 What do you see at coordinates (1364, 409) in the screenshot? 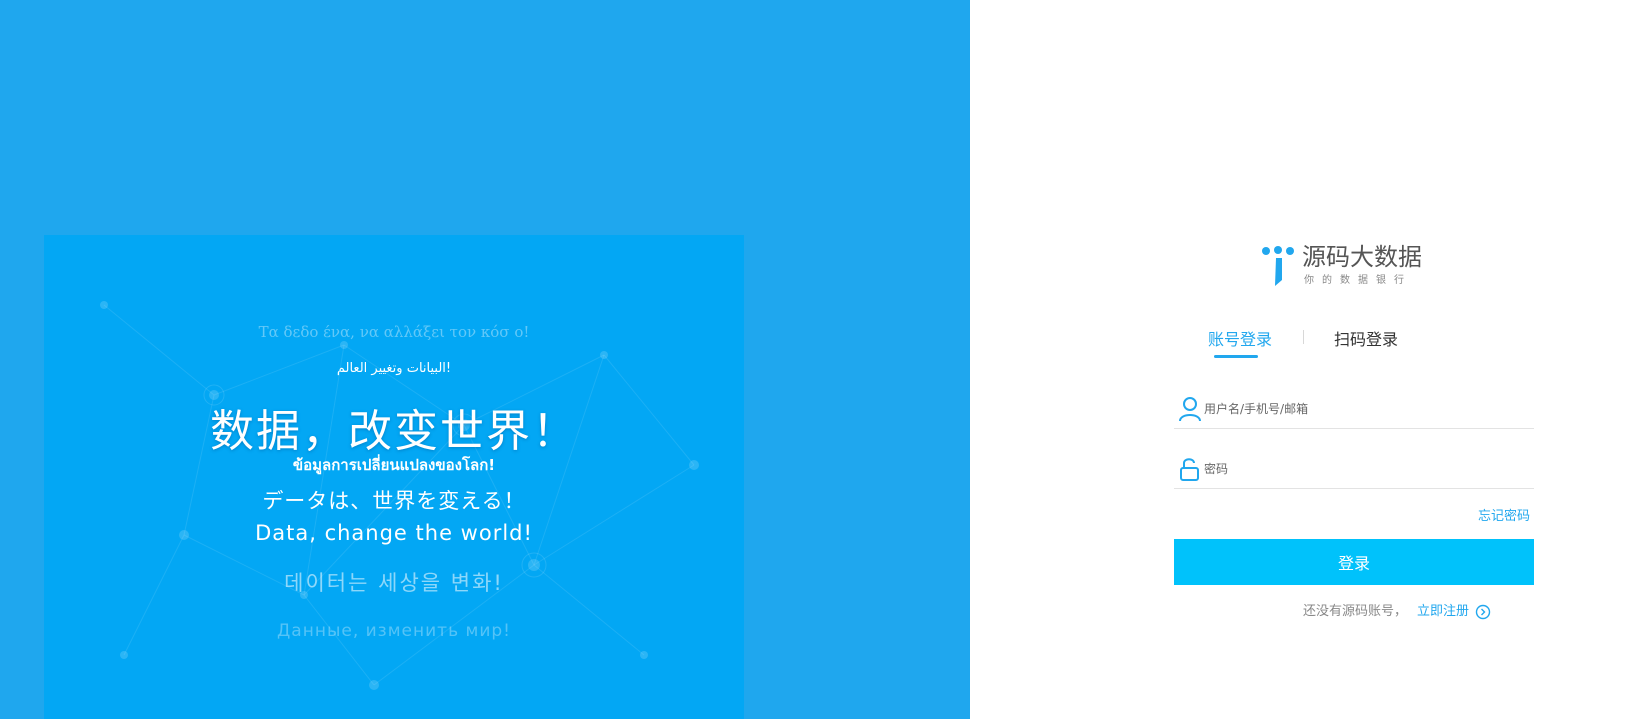
I see `username-input` at bounding box center [1364, 409].